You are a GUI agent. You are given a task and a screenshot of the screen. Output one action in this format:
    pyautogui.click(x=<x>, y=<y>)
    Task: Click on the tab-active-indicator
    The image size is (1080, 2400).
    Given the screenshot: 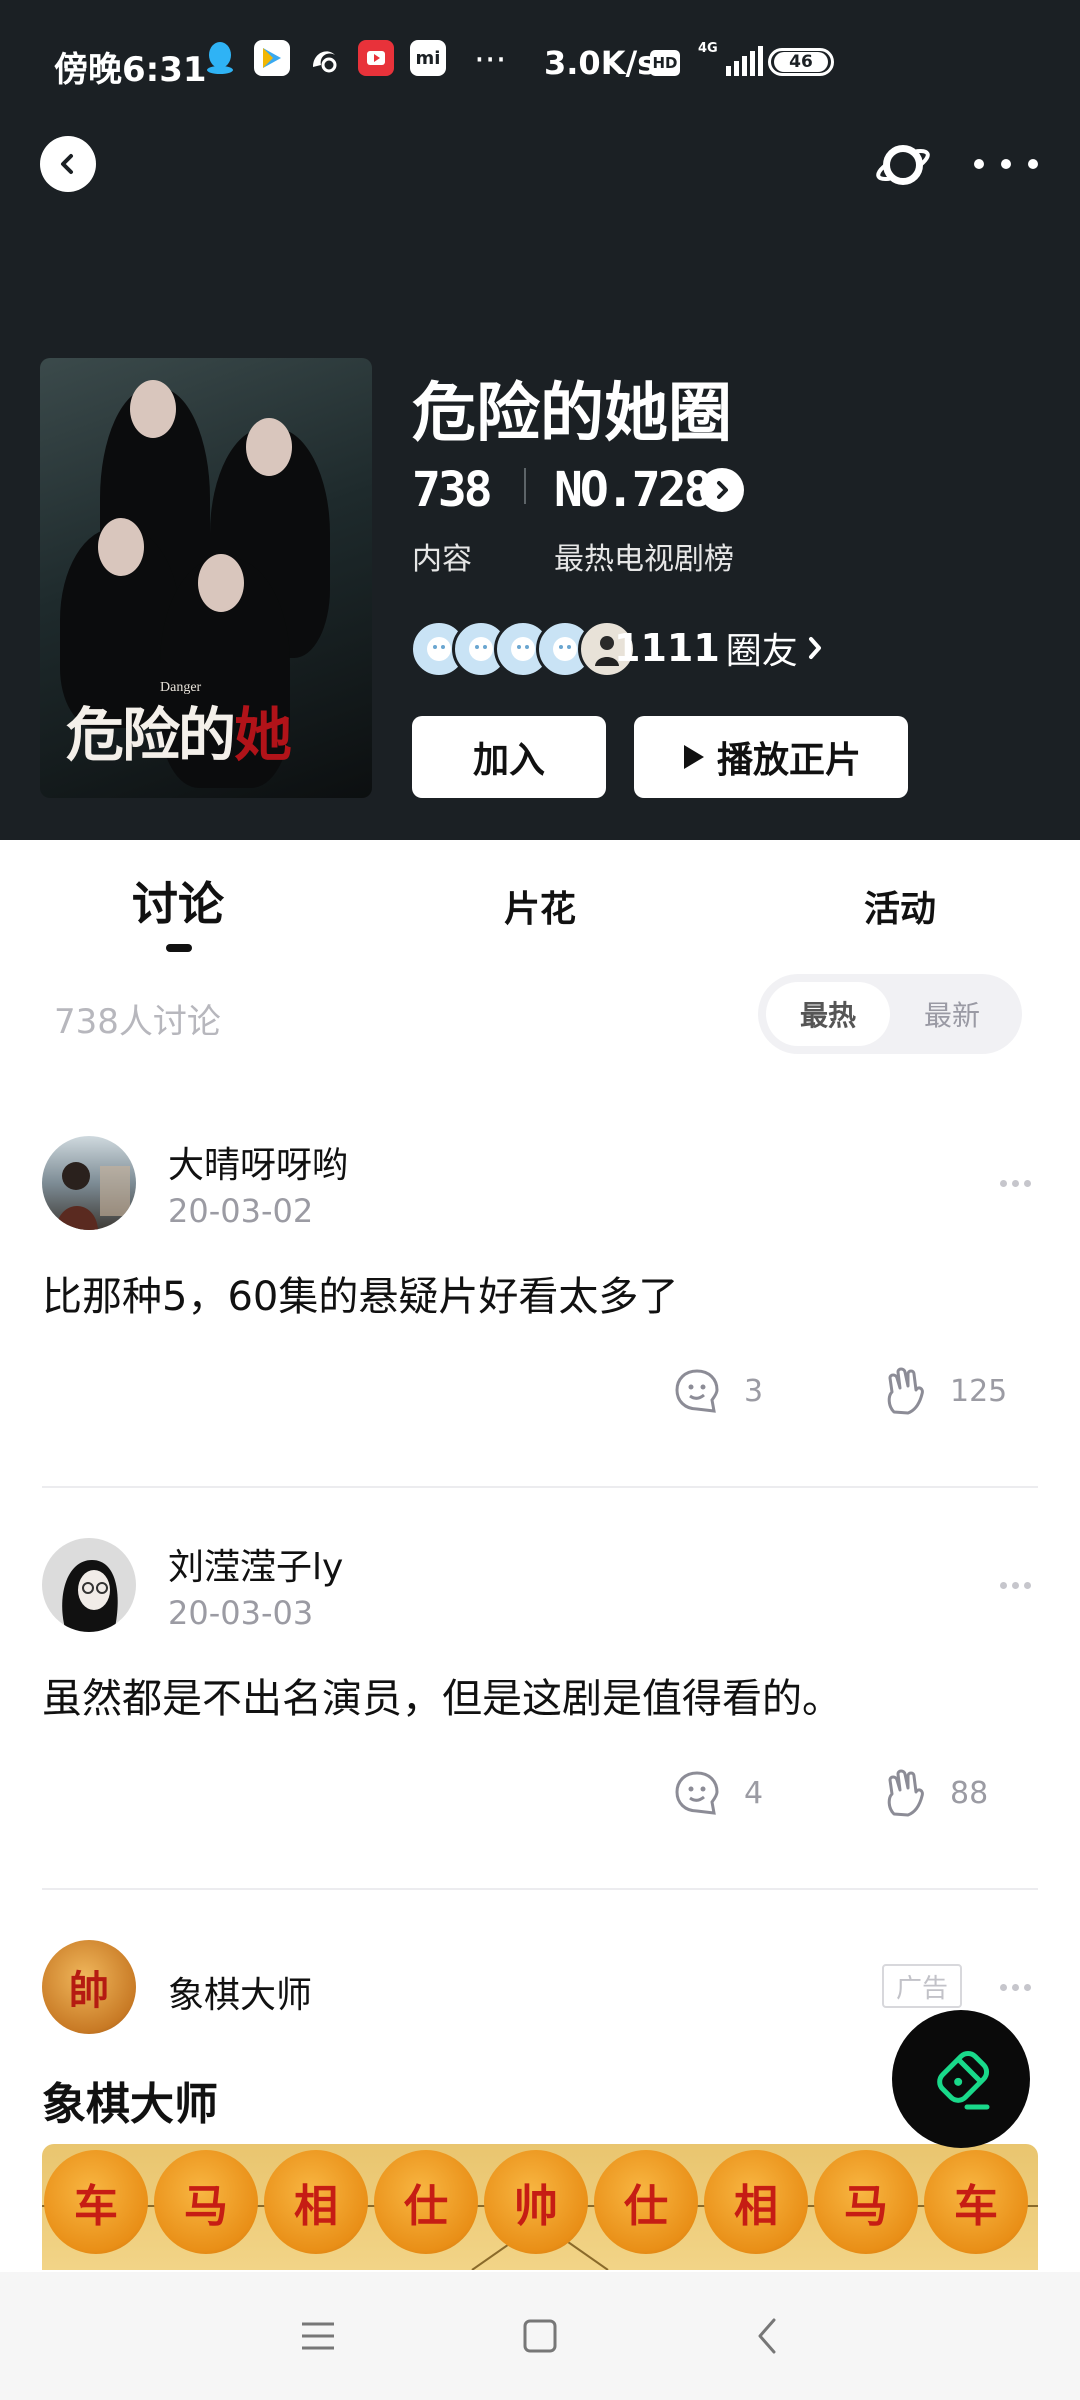 What is the action you would take?
    pyautogui.click(x=179, y=948)
    